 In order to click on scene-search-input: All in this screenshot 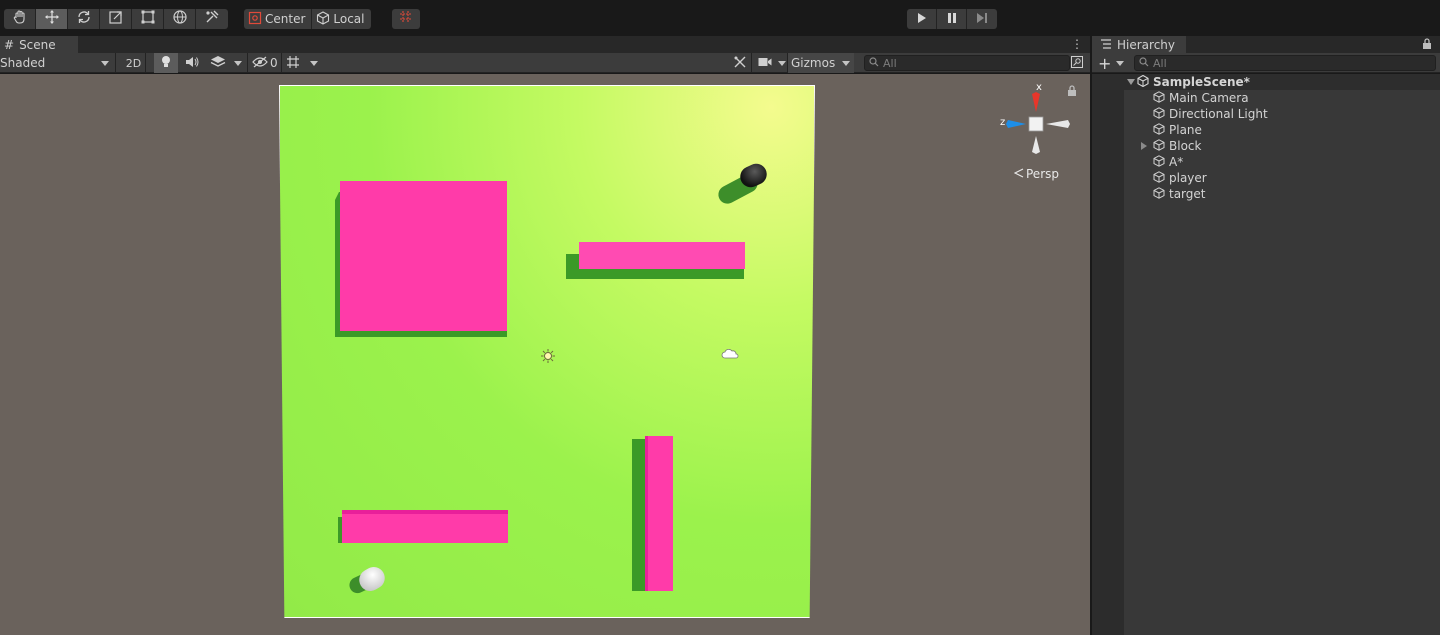, I will do `click(967, 63)`.